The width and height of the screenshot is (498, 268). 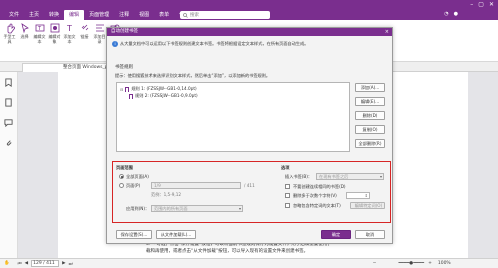 What do you see at coordinates (71, 264) in the screenshot?
I see `last-page-icon: ⏭` at bounding box center [71, 264].